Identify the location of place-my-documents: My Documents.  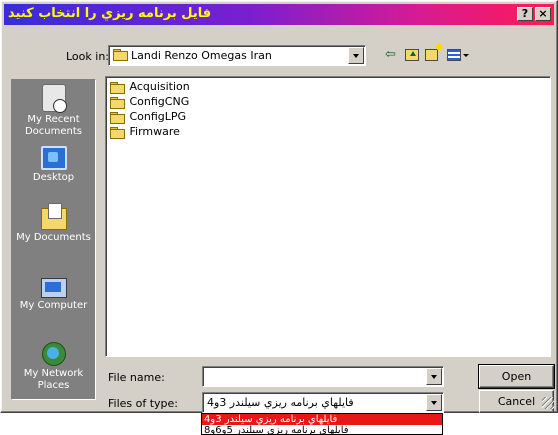
(53, 223).